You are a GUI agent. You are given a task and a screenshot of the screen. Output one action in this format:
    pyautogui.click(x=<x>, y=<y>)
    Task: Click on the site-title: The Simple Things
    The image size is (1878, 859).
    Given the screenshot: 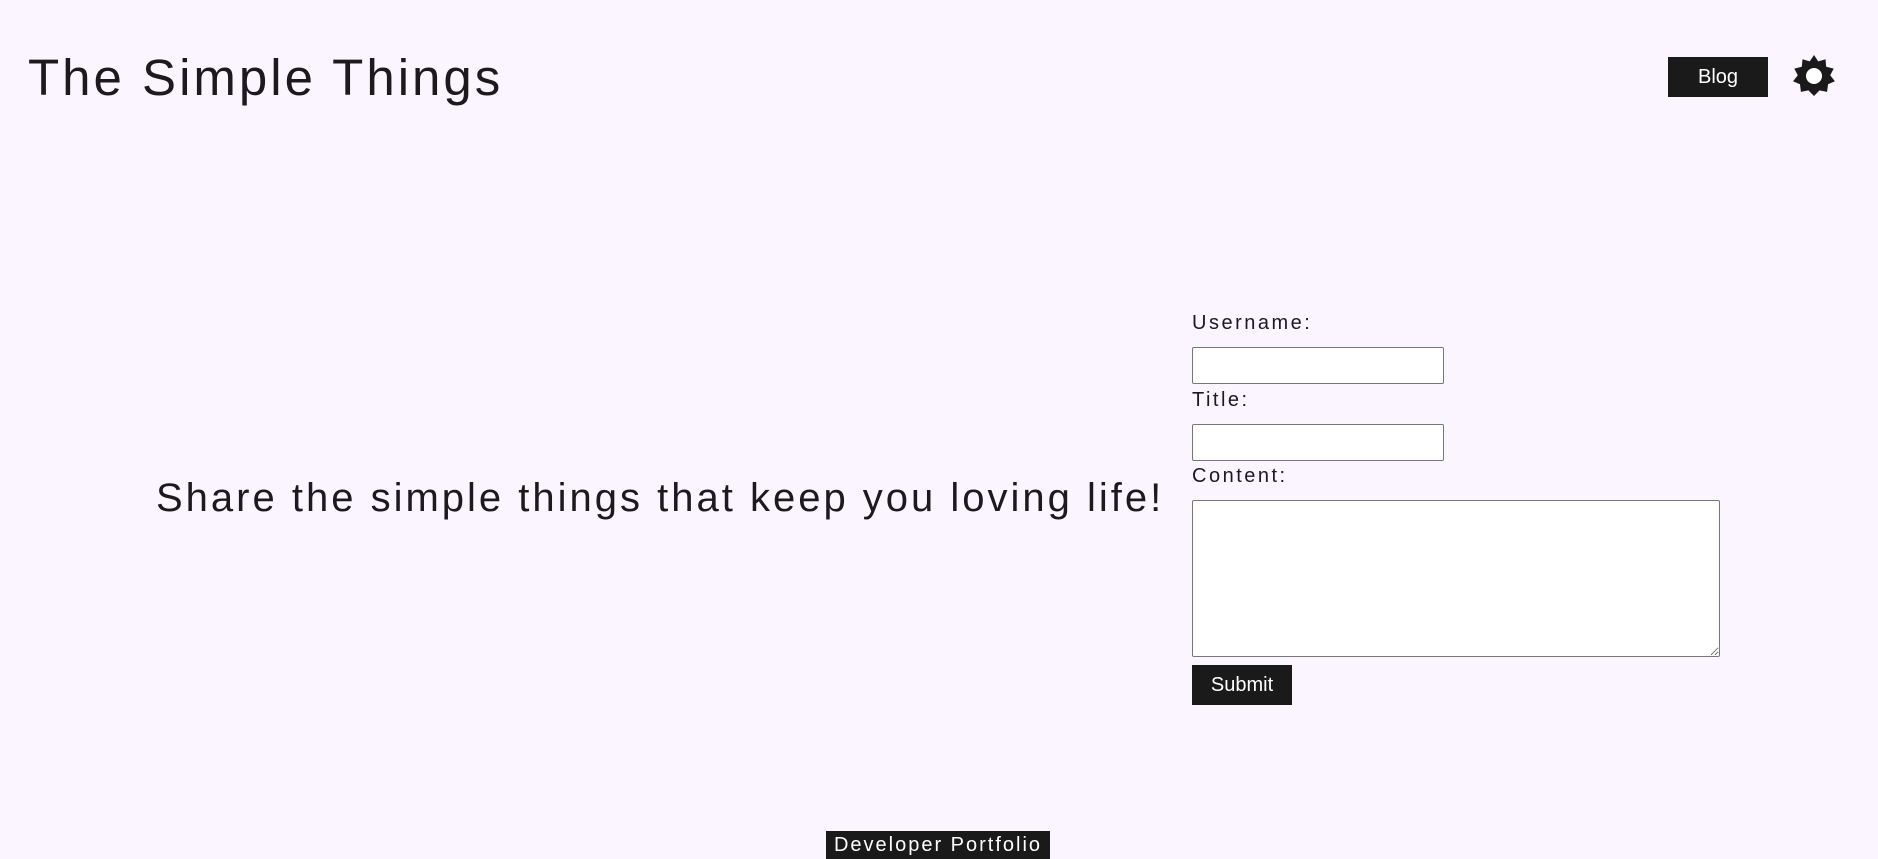 What is the action you would take?
    pyautogui.click(x=266, y=77)
    